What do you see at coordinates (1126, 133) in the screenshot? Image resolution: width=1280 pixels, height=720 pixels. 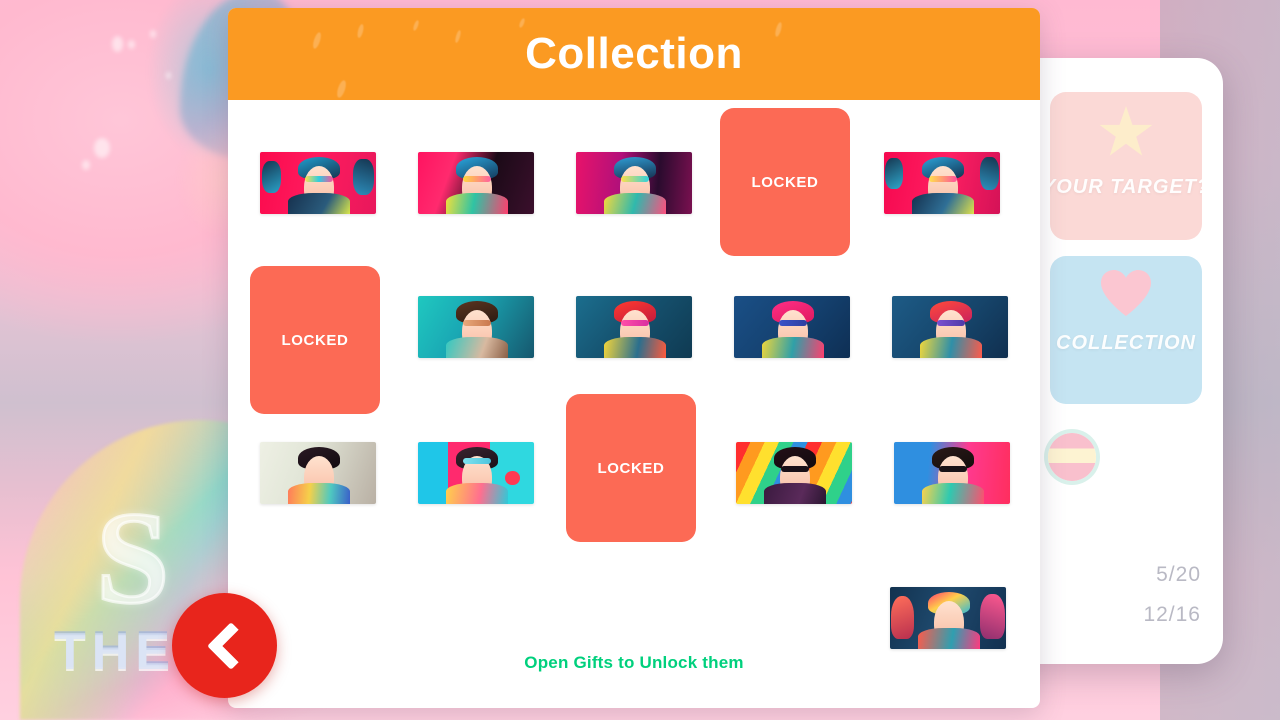 I see `star-icon` at bounding box center [1126, 133].